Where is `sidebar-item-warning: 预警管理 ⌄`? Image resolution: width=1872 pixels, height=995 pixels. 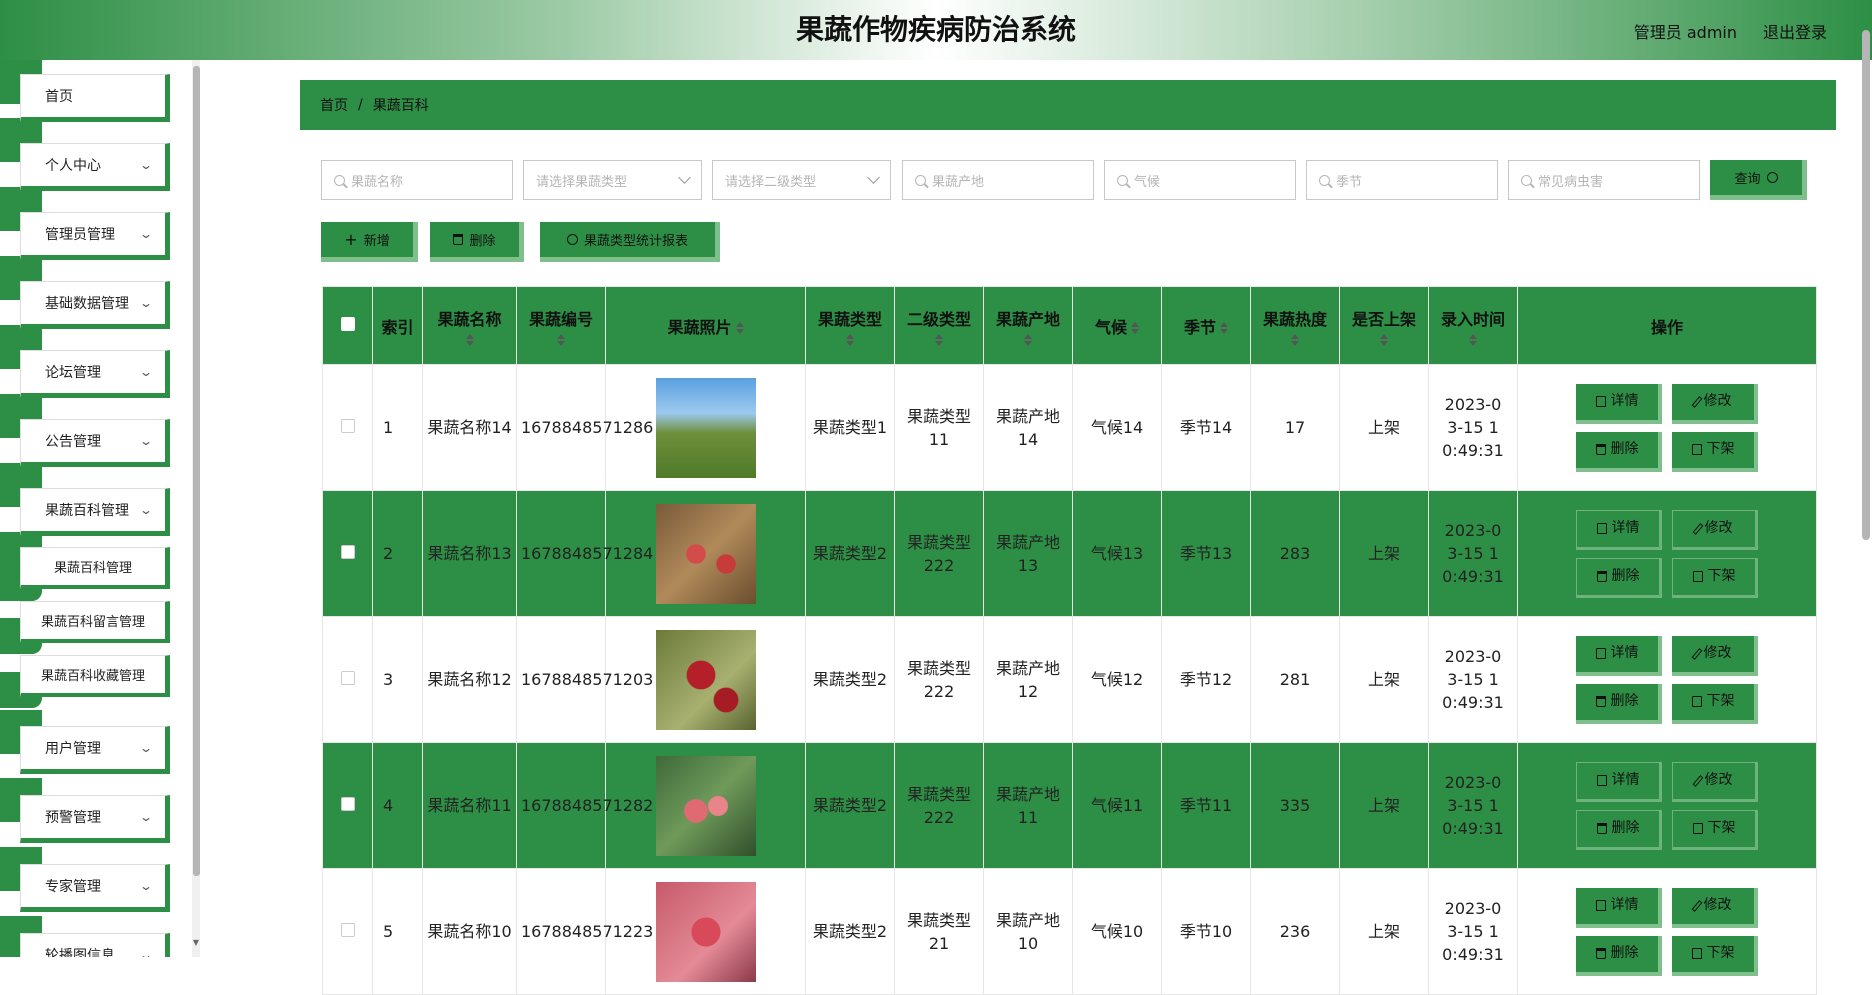 sidebar-item-warning: 预警管理 ⌄ is located at coordinates (95, 819).